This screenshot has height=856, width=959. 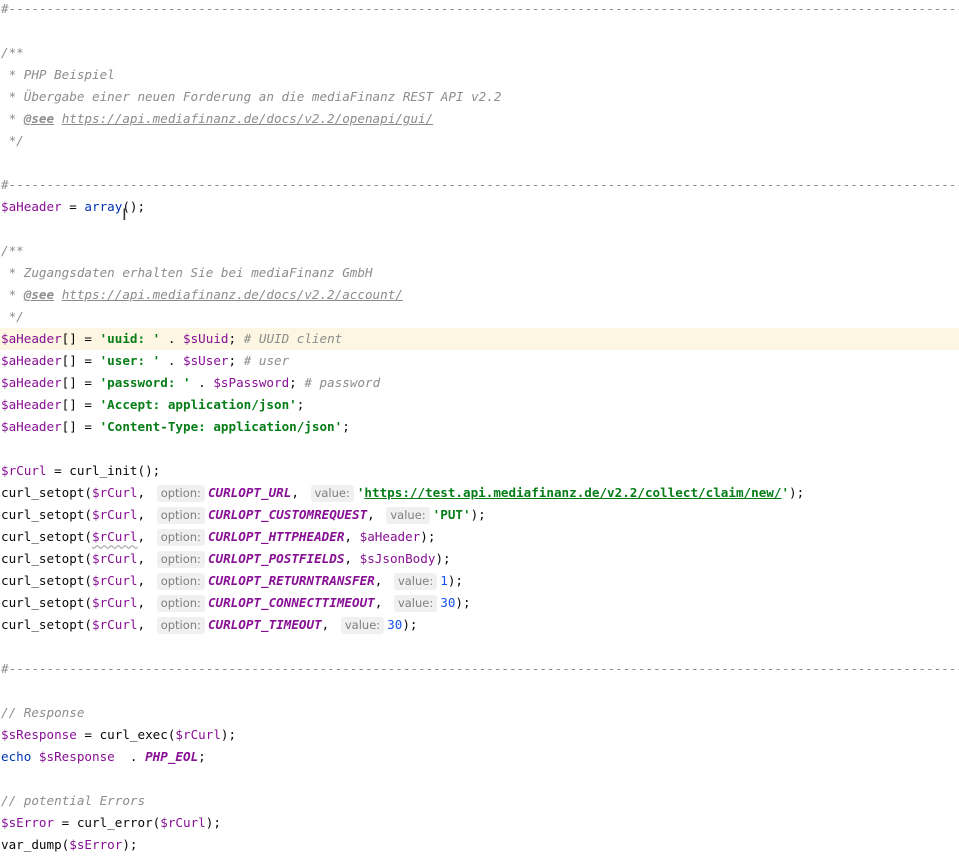 I want to click on constant: CURLOPT_HTTPHEADER, so click(x=276, y=536).